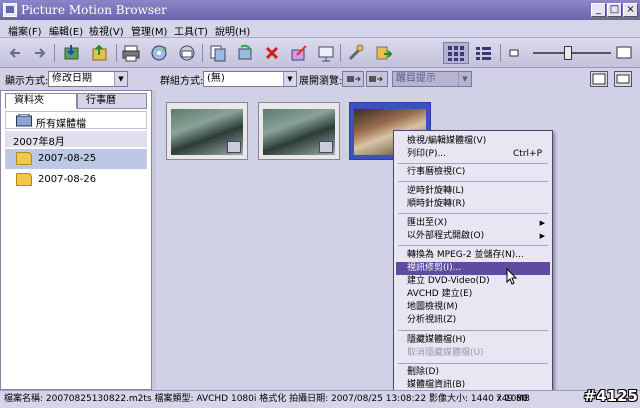  I want to click on display-mode-value: 修改日期, so click(72, 78).